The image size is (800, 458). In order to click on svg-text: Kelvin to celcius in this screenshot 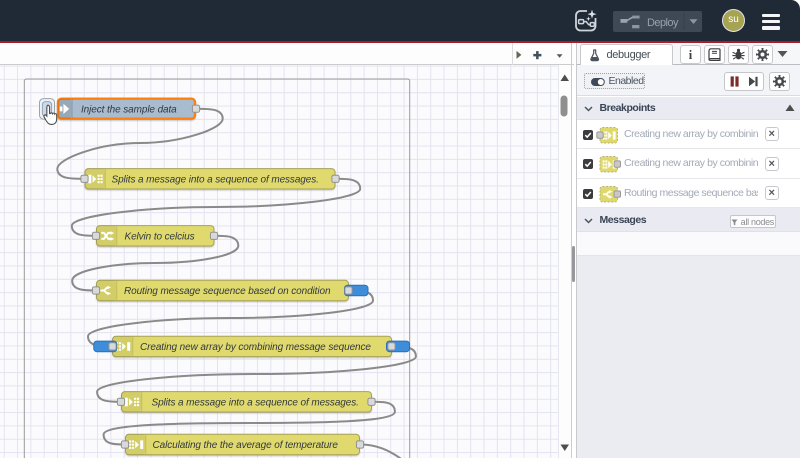, I will do `click(160, 237)`.